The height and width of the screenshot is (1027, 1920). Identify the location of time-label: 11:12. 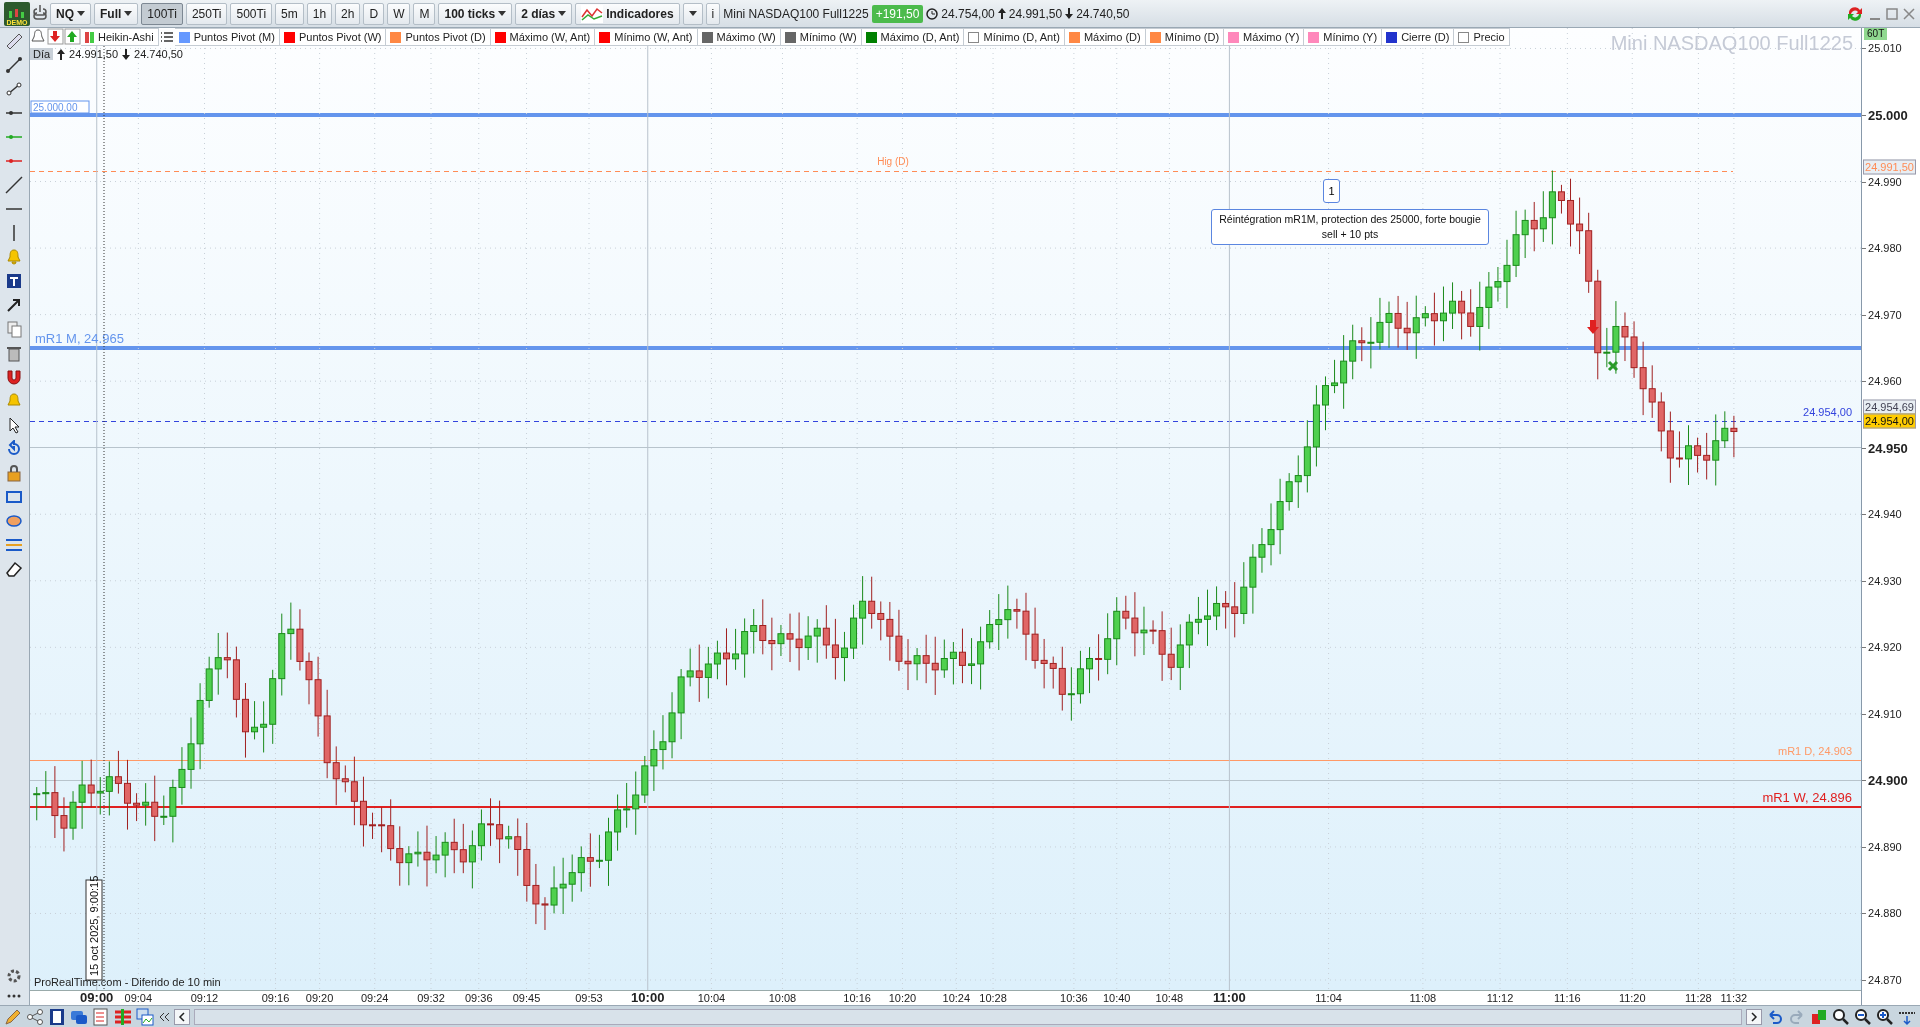
(1500, 998).